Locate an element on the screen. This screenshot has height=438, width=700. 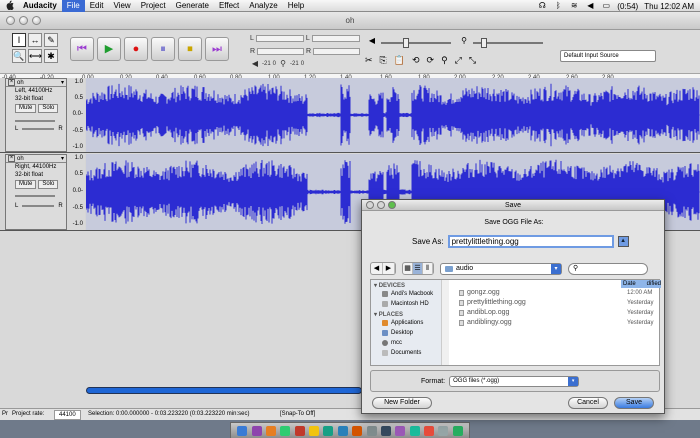
speaker-icon: ◀ is located at coordinates (255, 64).